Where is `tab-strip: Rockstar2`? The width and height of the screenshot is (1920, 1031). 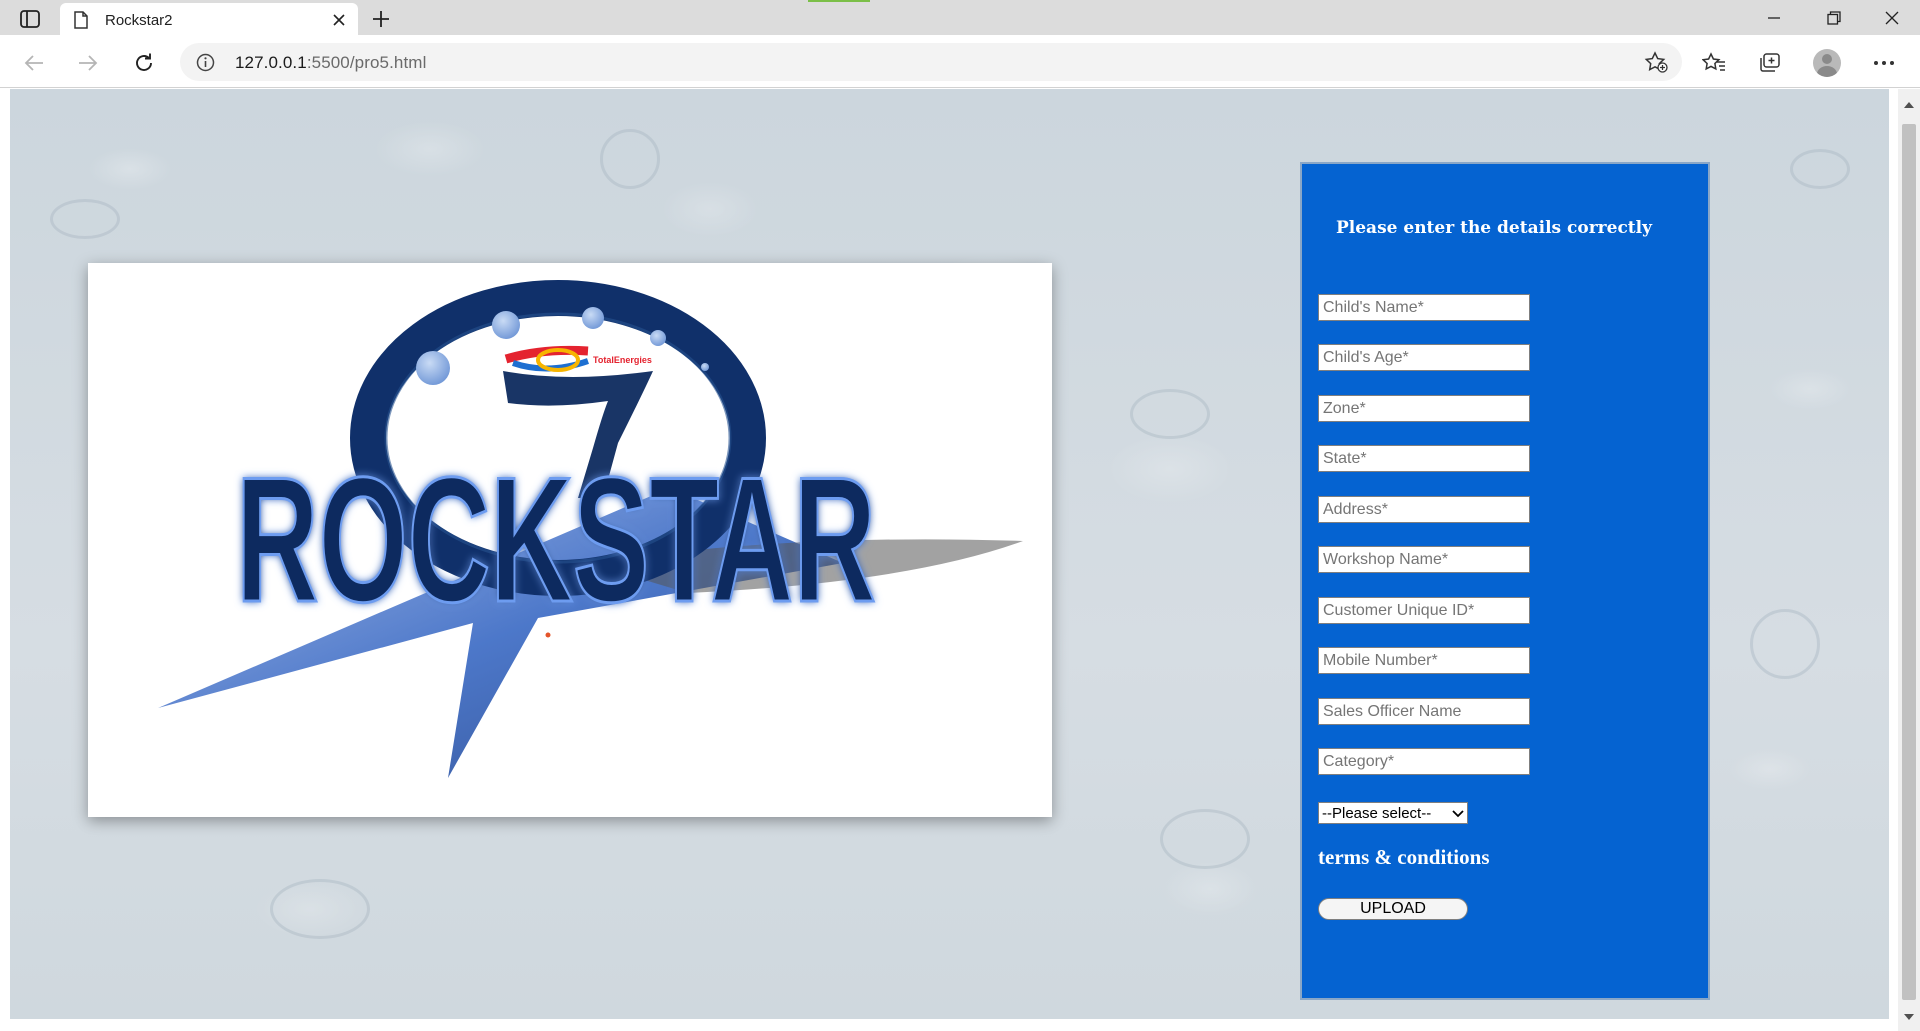 tab-strip: Rockstar2 is located at coordinates (960, 18).